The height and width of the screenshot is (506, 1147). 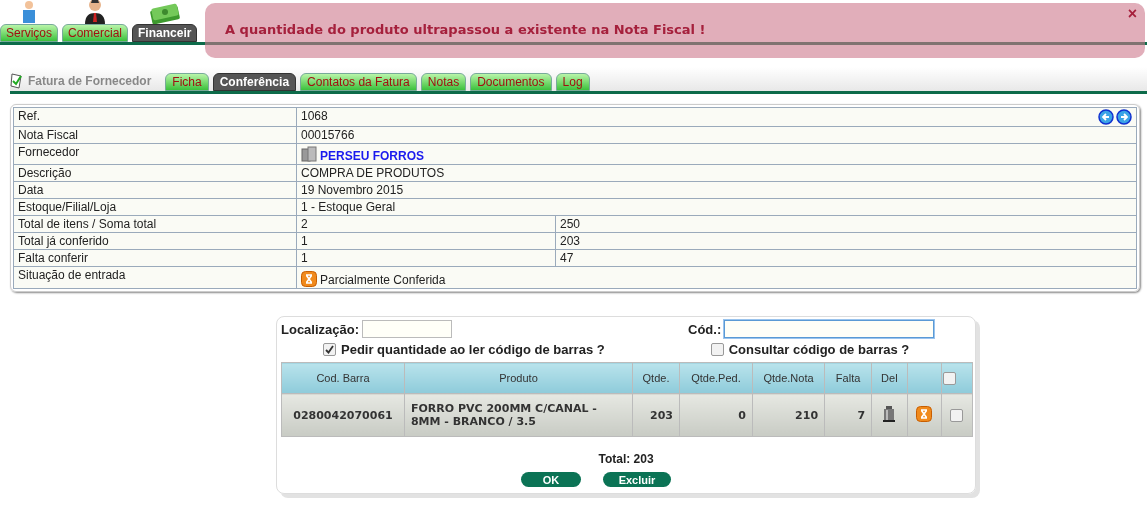 What do you see at coordinates (819, 349) in the screenshot?
I see `option-label: Consultar código de barras ?` at bounding box center [819, 349].